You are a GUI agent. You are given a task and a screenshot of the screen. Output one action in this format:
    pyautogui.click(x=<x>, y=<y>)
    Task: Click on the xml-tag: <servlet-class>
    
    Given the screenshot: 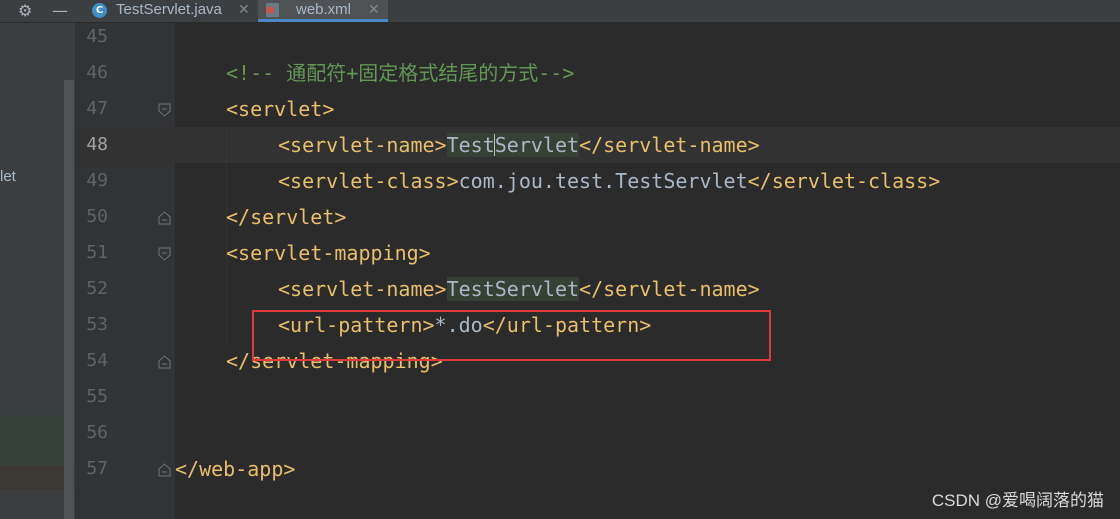 What is the action you would take?
    pyautogui.click(x=368, y=181)
    